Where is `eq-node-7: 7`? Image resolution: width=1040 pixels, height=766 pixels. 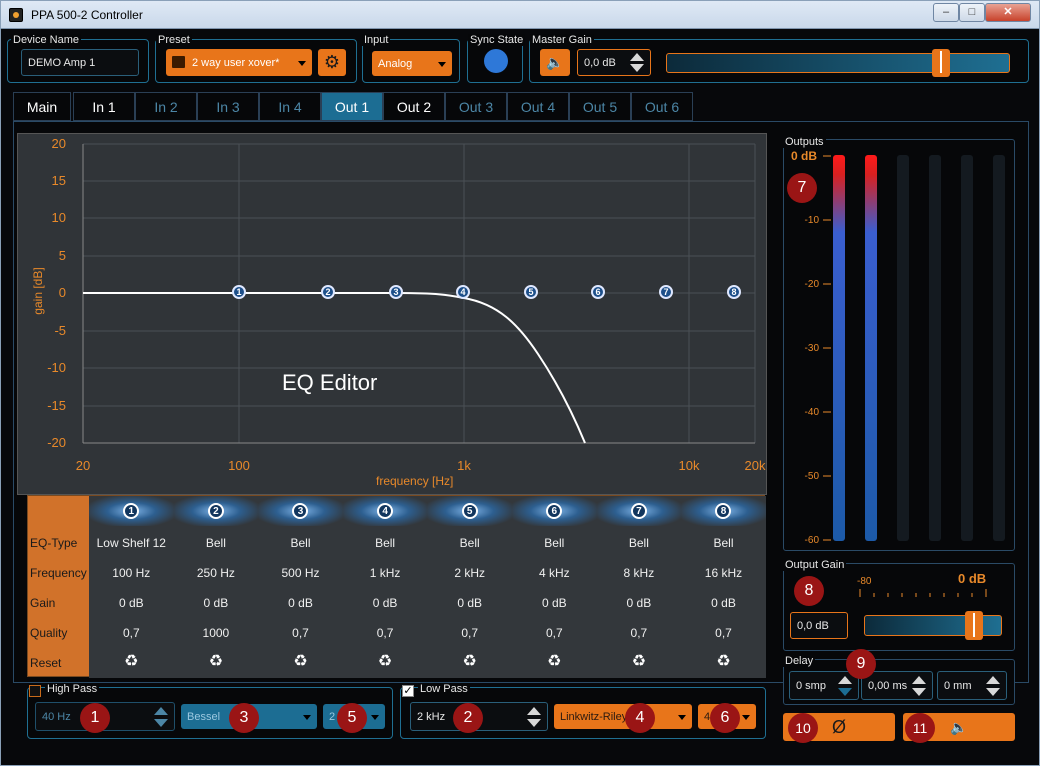
eq-node-7: 7 is located at coordinates (666, 292).